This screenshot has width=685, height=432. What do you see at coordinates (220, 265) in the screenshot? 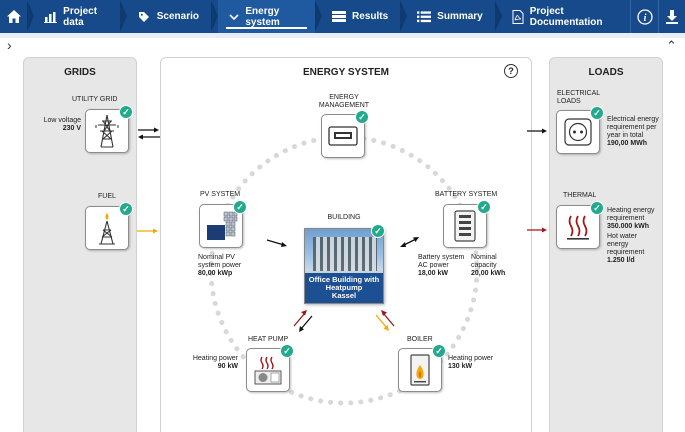
I see `pv-system-desc: Nominal PV system power 80,00 kWp` at bounding box center [220, 265].